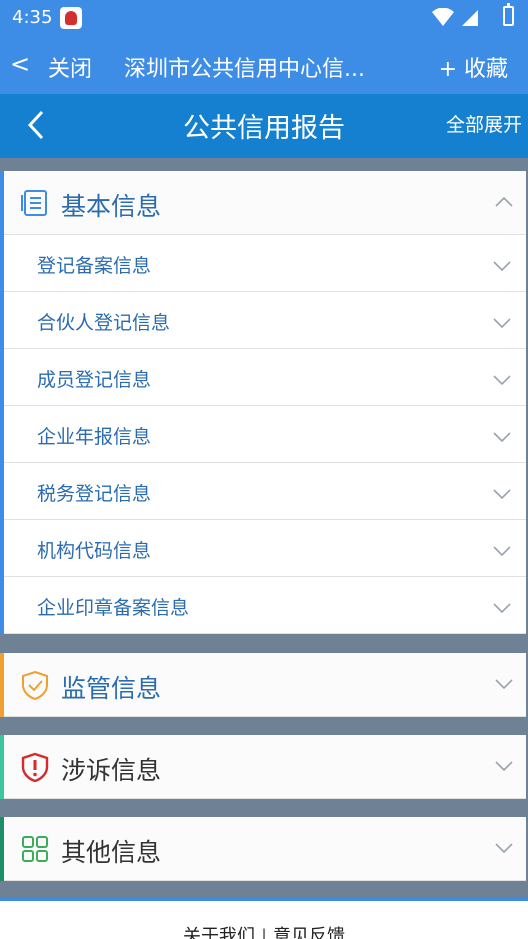 This screenshot has width=528, height=939. What do you see at coordinates (104, 323) in the screenshot?
I see `list-item-label: 合伙人登记信息` at bounding box center [104, 323].